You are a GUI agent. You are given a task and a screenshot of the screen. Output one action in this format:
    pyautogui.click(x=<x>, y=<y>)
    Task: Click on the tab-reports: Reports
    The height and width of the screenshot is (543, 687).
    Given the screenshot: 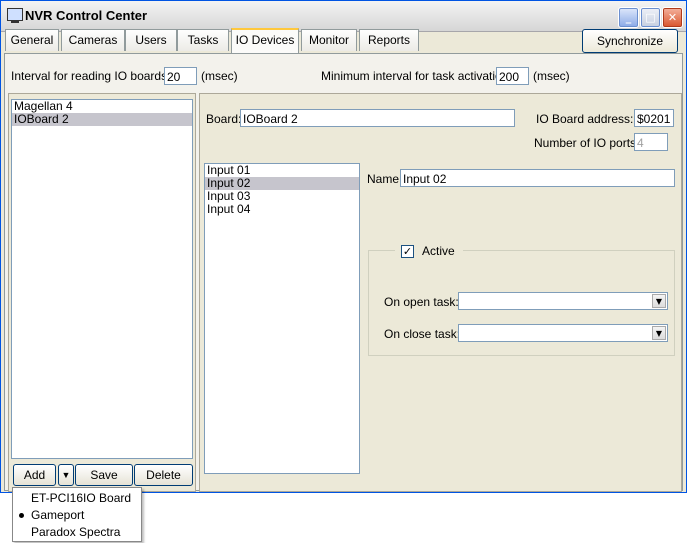 What is the action you would take?
    pyautogui.click(x=389, y=40)
    